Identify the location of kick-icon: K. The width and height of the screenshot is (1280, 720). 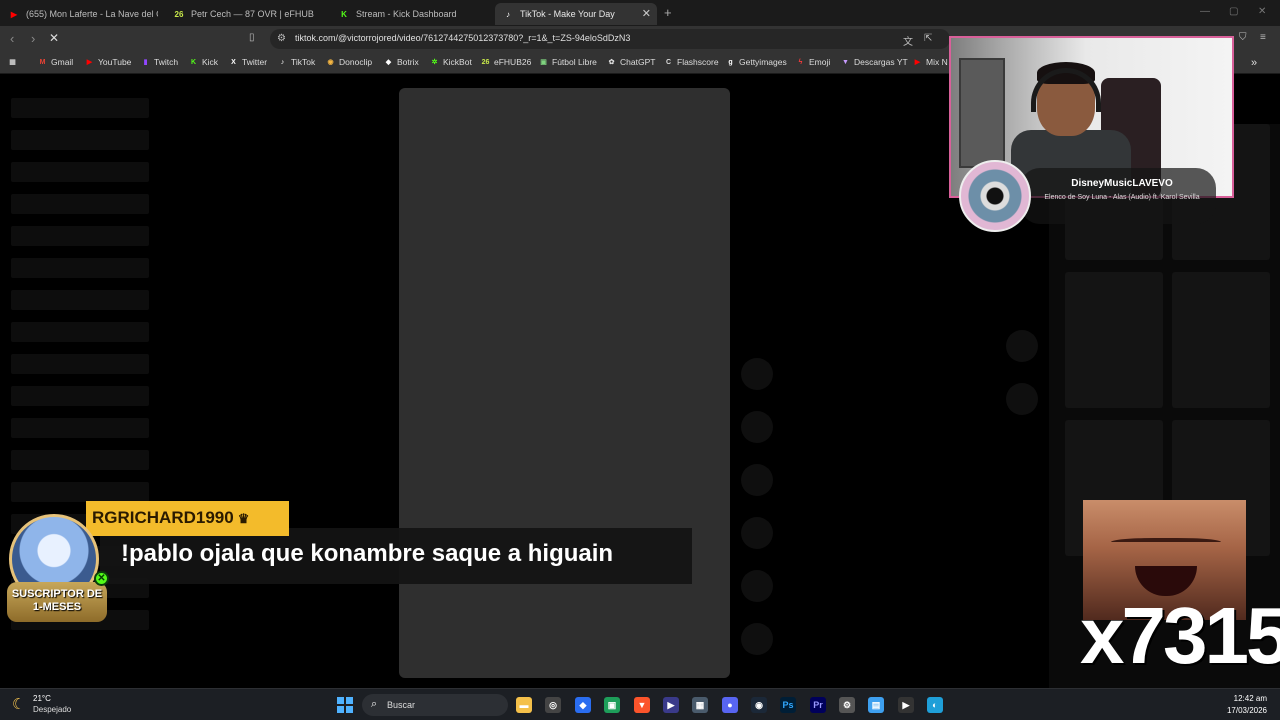
(344, 14).